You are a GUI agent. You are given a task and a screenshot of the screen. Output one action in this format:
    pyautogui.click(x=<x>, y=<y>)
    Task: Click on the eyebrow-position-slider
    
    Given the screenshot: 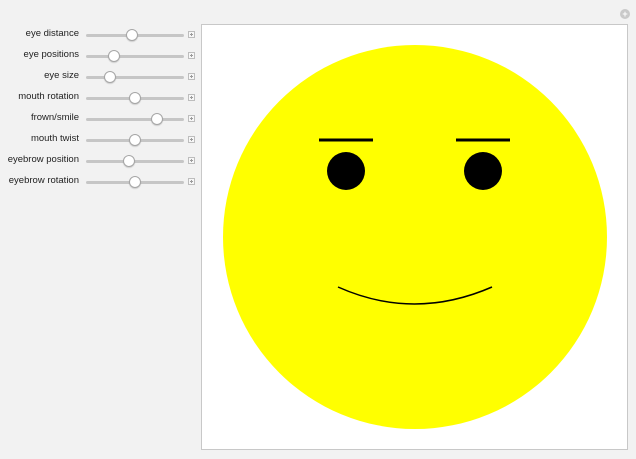 What is the action you would take?
    pyautogui.click(x=135, y=161)
    